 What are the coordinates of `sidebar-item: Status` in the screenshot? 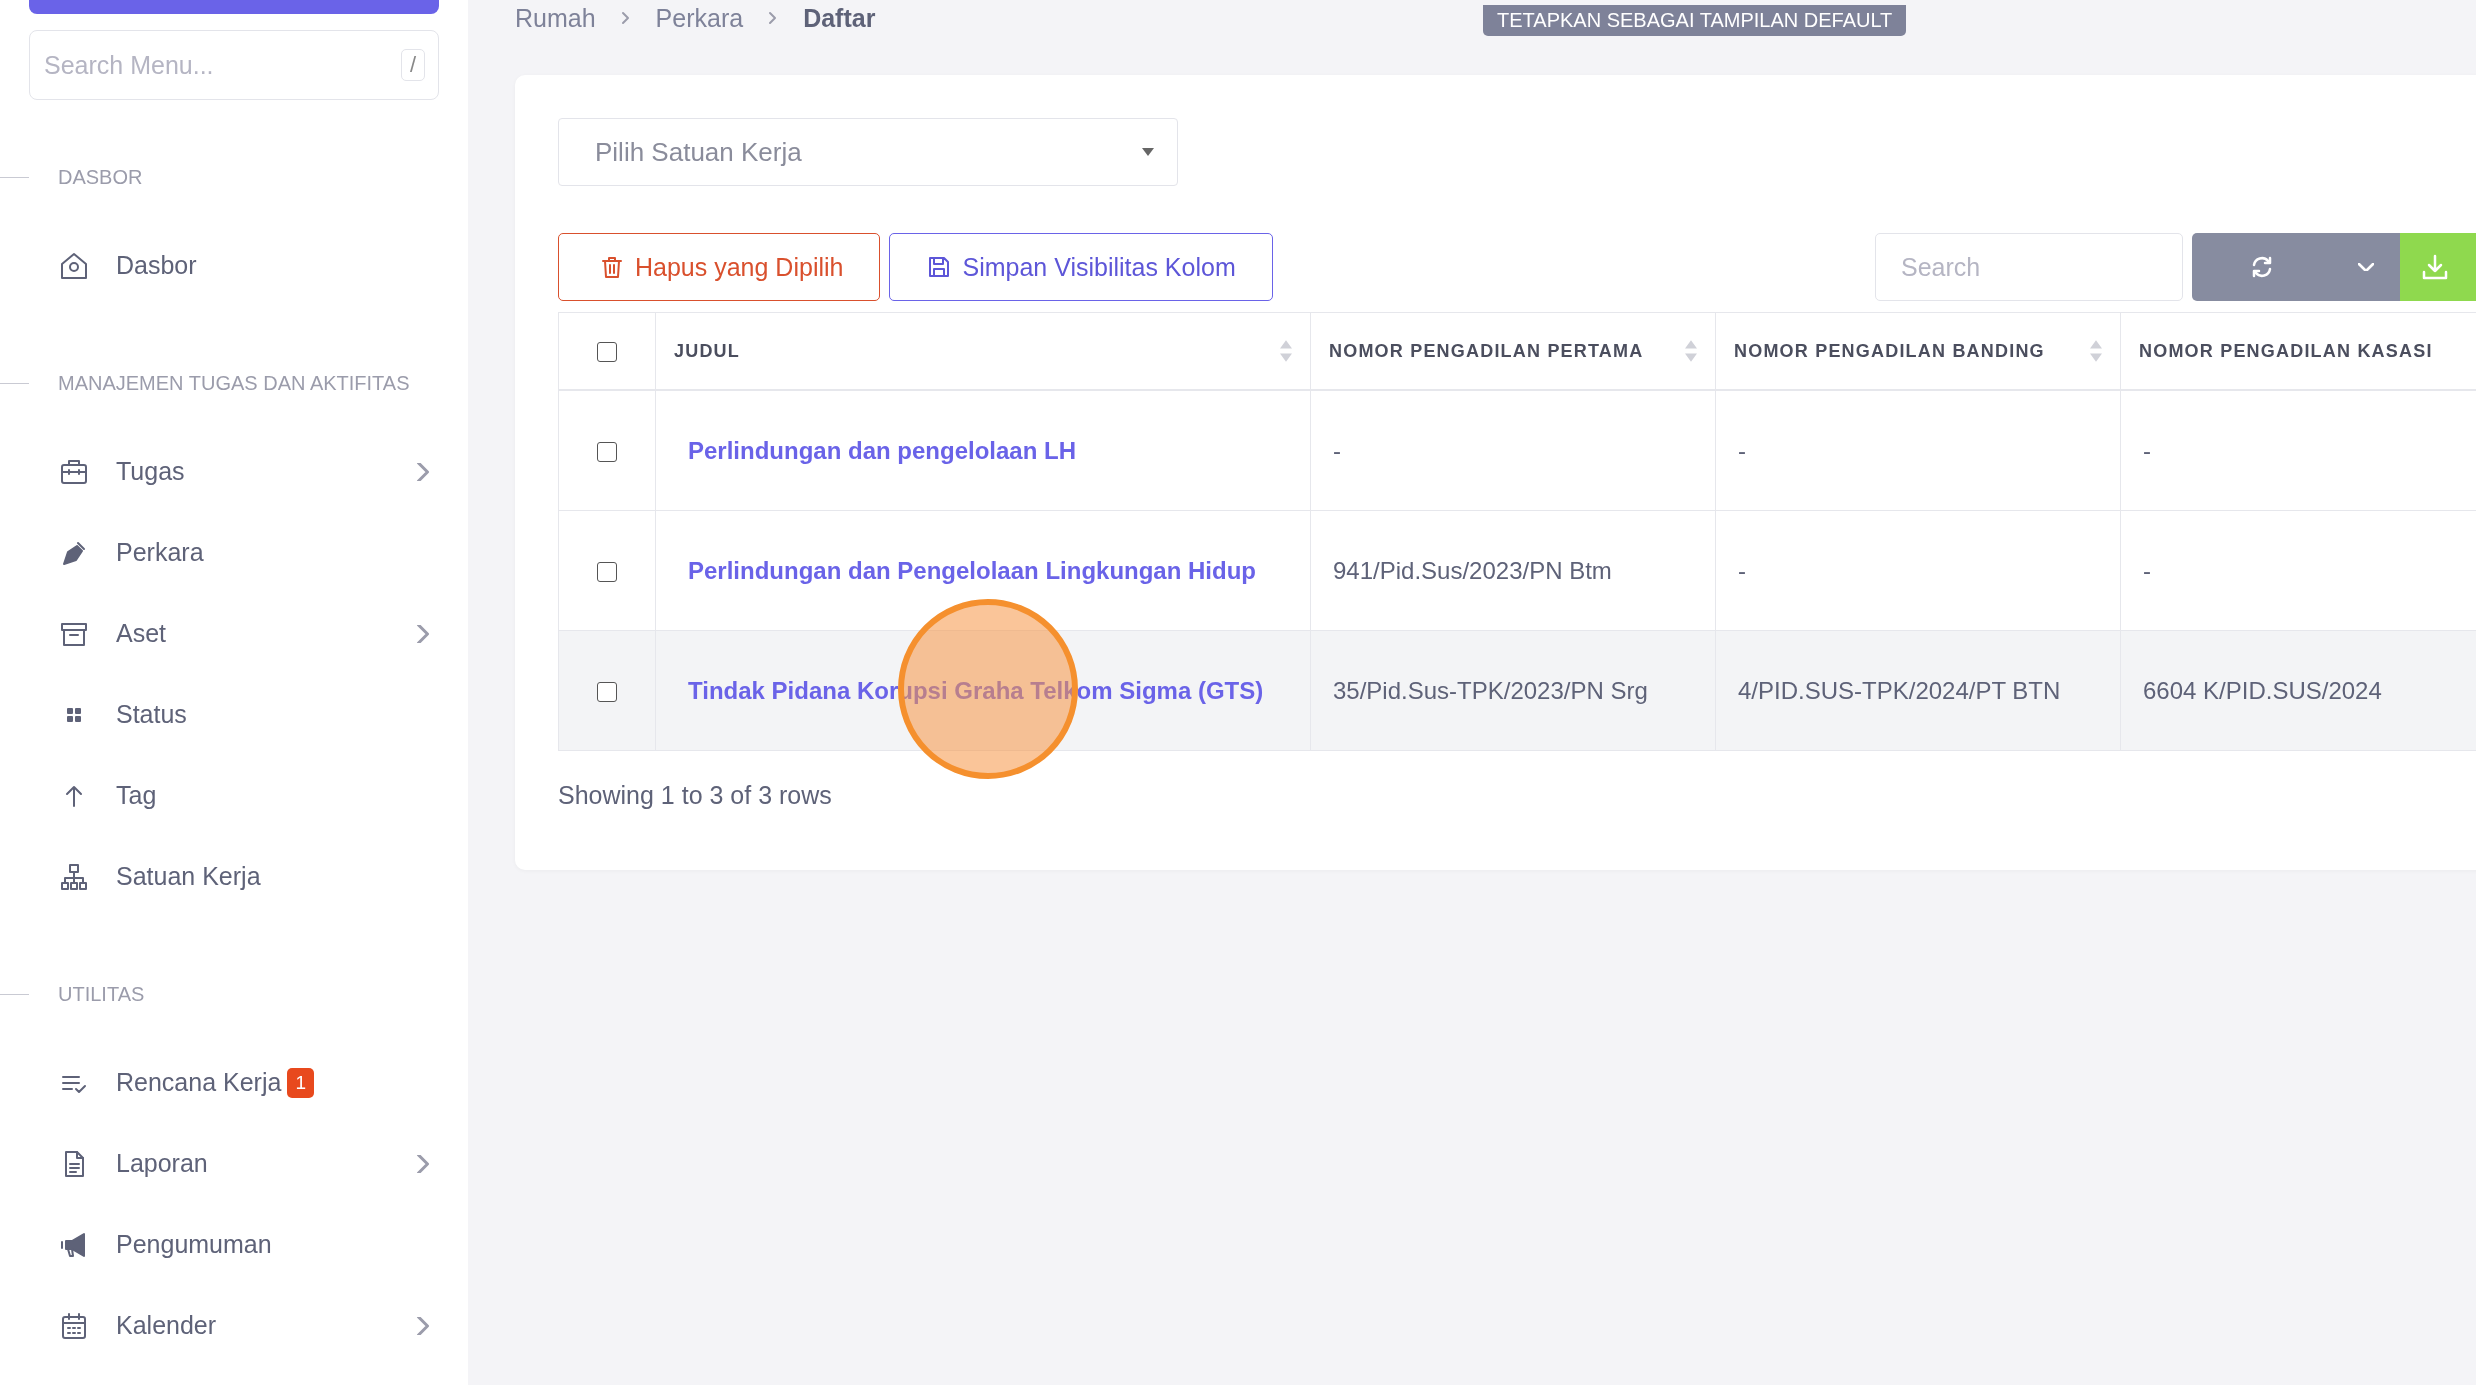 It's located at (234, 714).